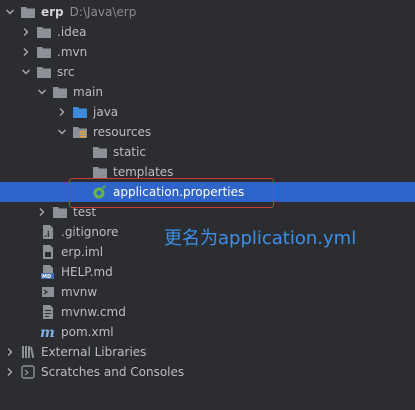  What do you see at coordinates (88, 92) in the screenshot?
I see `tree-item-label: main` at bounding box center [88, 92].